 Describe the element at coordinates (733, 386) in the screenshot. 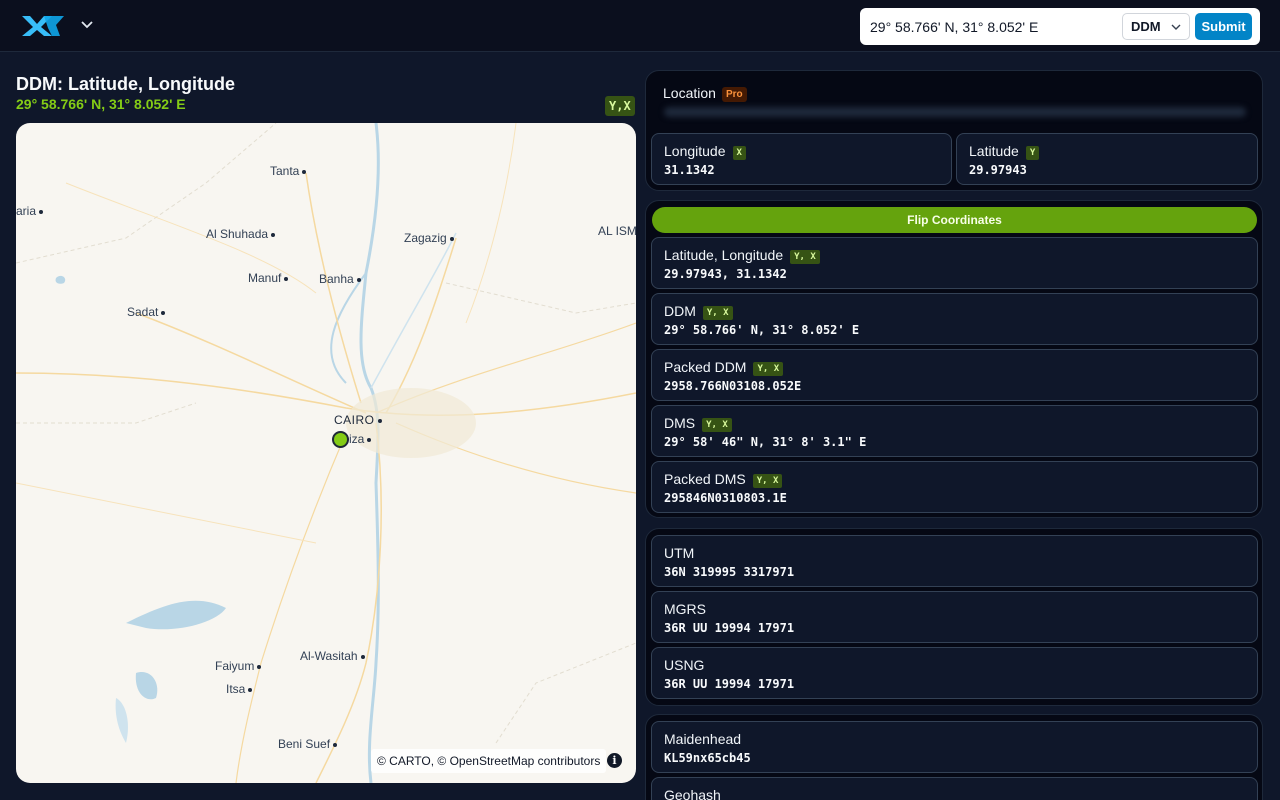

I see `format-value: 2958.766N03108.052E` at that location.